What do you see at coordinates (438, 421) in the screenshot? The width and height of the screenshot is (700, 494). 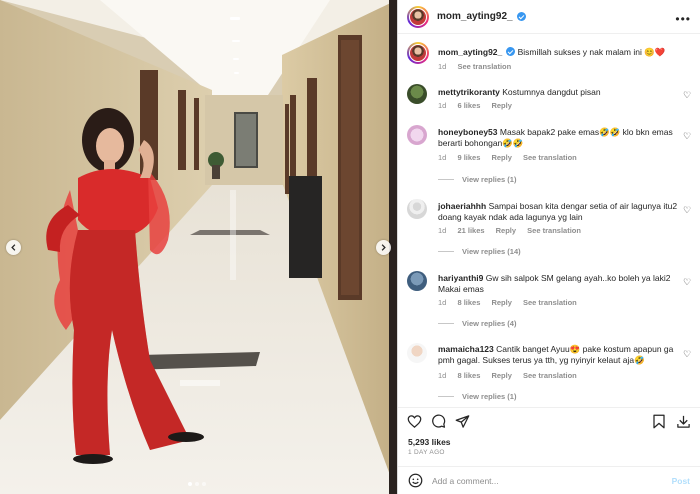 I see `comment-bubble-icon` at bounding box center [438, 421].